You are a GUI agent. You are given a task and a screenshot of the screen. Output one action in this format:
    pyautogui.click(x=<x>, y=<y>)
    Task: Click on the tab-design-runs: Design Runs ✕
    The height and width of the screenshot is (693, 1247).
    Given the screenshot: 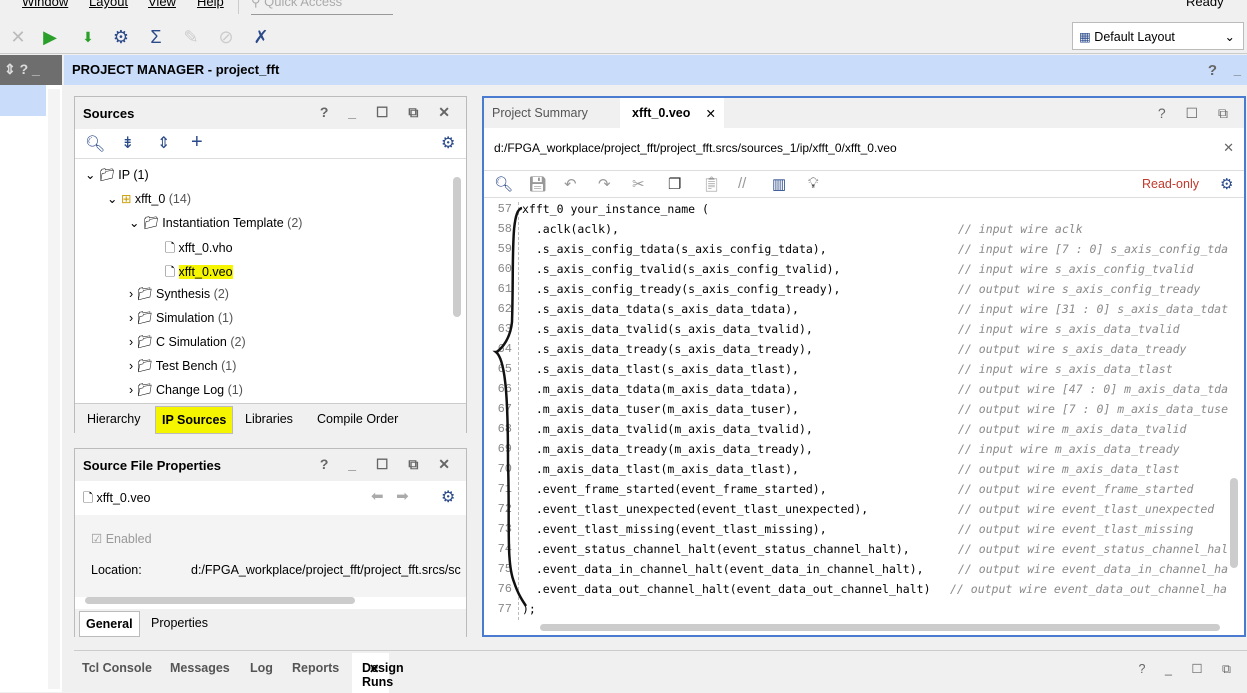 What is the action you would take?
    pyautogui.click(x=378, y=673)
    